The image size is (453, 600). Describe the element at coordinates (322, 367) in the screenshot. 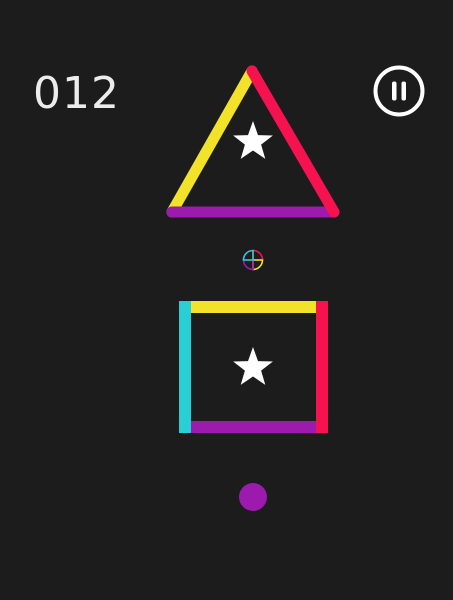

I see `square-right-side` at that location.